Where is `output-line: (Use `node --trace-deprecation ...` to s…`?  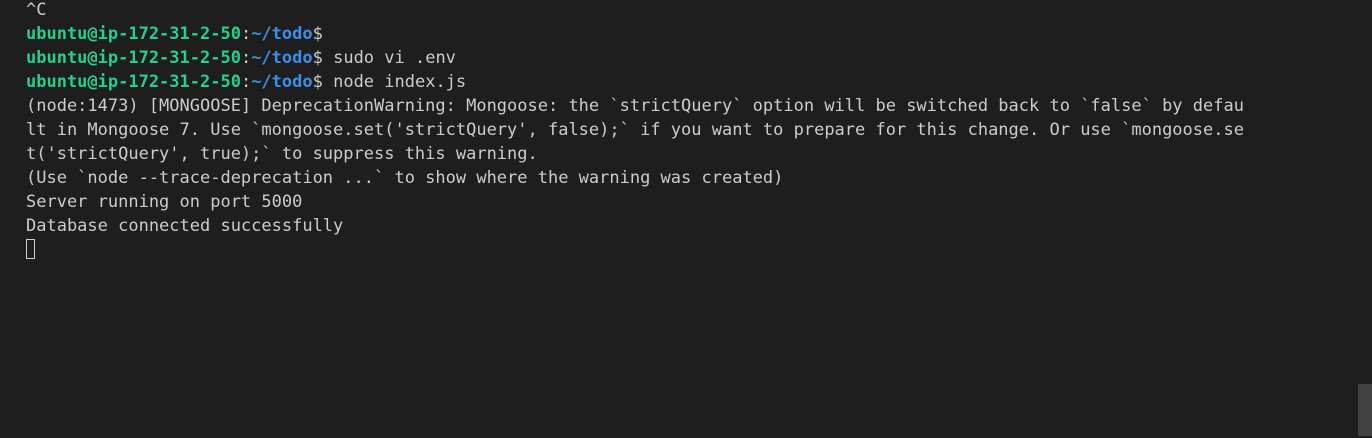 output-line: (Use `node --trace-deprecation ...` to s… is located at coordinates (405, 178).